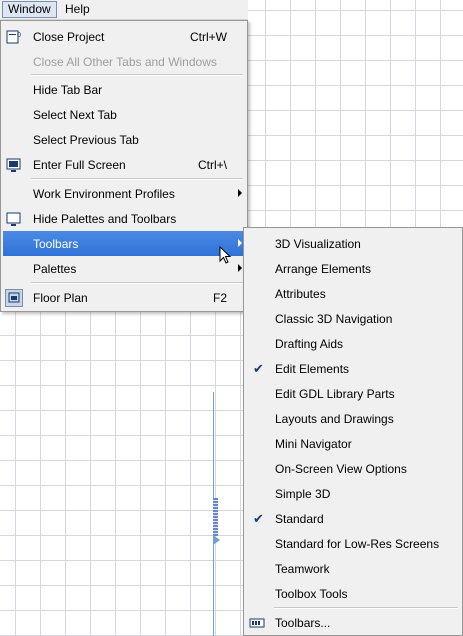 The height and width of the screenshot is (636, 463). Describe the element at coordinates (300, 294) in the screenshot. I see `menu-item-label: Attributes` at that location.